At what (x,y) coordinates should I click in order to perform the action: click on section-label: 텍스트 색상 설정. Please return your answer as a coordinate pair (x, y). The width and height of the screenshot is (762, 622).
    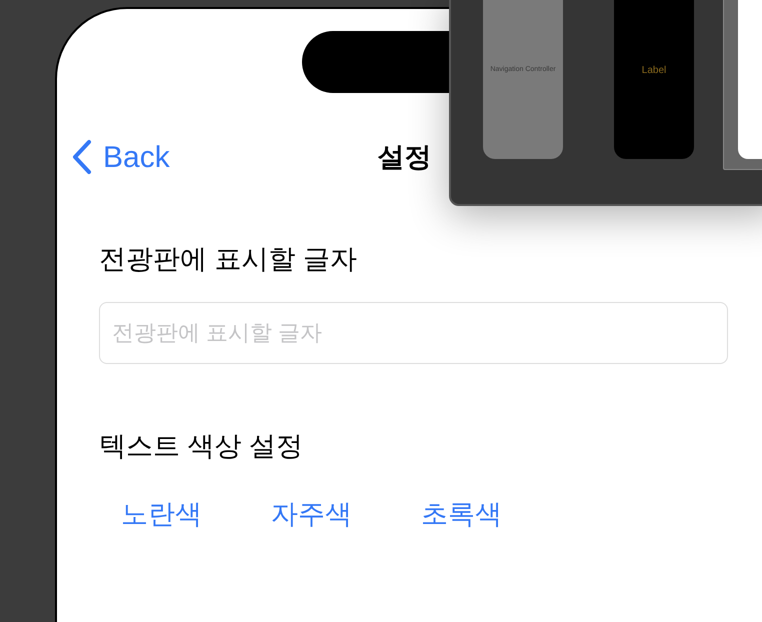
    Looking at the image, I should click on (201, 446).